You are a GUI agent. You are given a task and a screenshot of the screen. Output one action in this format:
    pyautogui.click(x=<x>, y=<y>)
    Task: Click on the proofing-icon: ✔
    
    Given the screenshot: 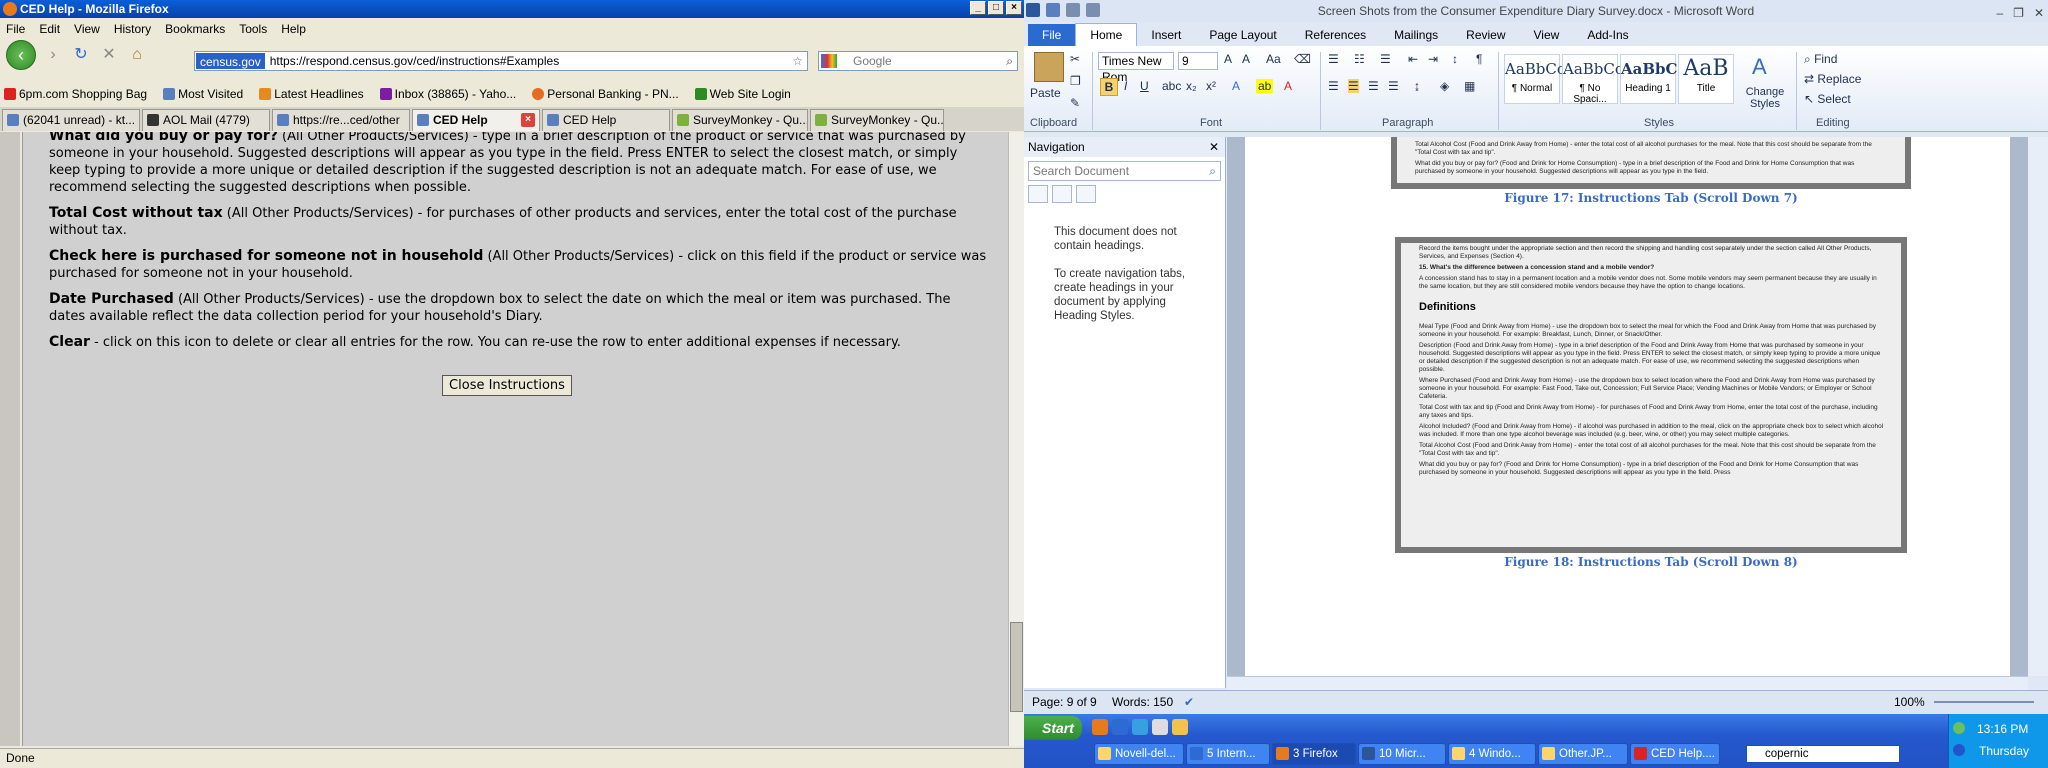 What is the action you would take?
    pyautogui.click(x=1189, y=702)
    